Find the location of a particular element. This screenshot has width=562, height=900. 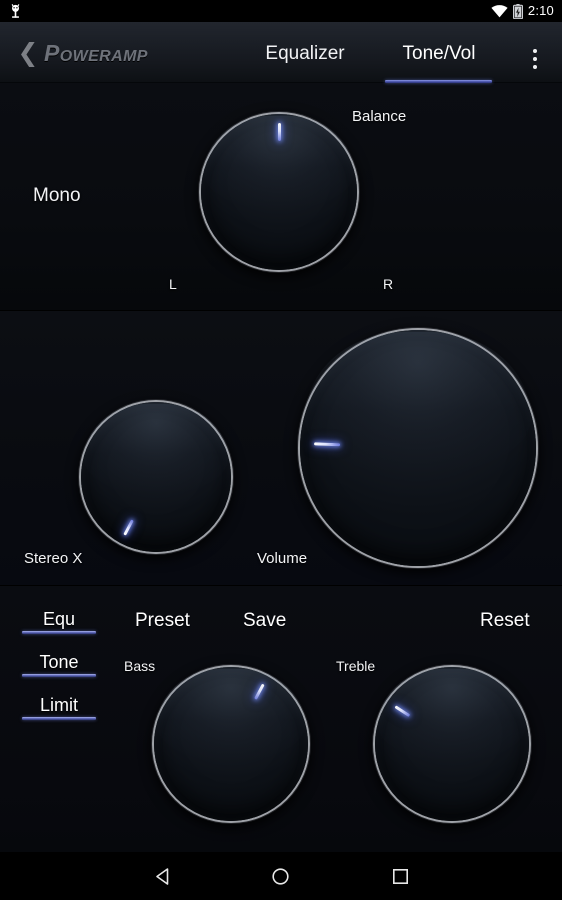

nav-recents-button is located at coordinates (400, 876).